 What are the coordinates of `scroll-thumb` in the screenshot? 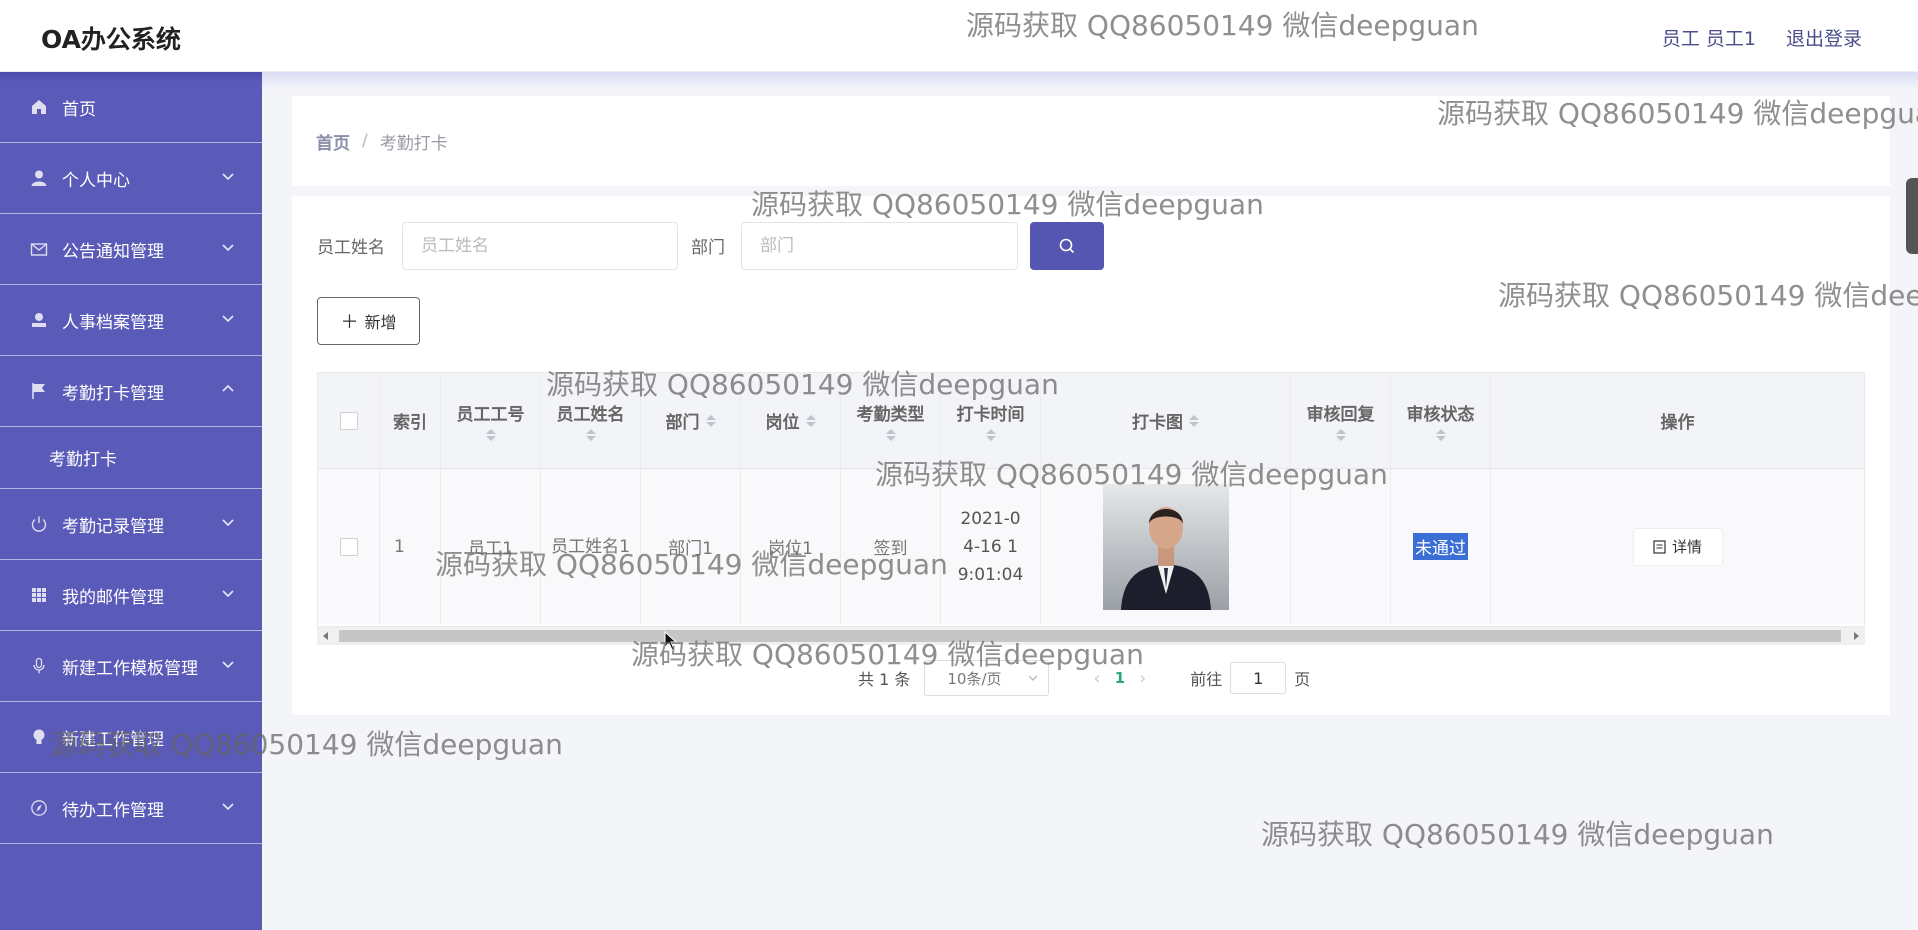 It's located at (1090, 636).